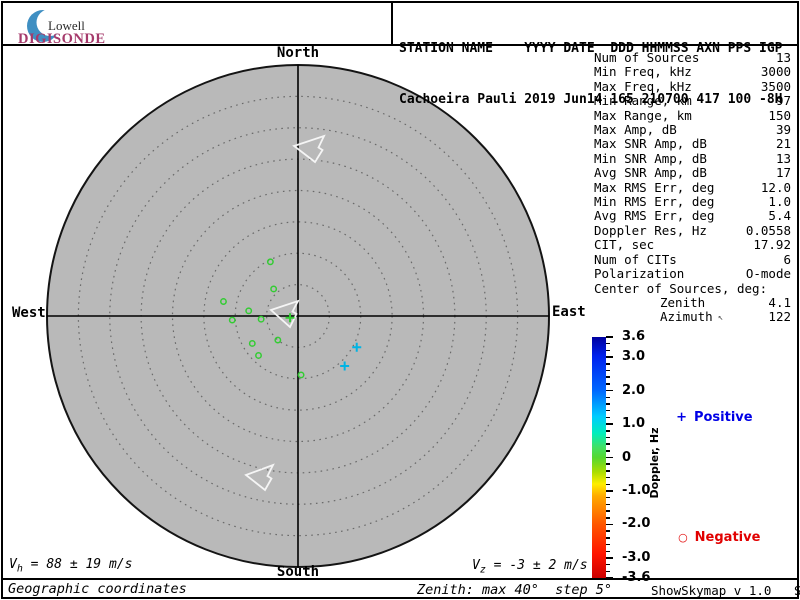  I want to click on param-row: Azimuth ↖ 122, so click(692, 317).